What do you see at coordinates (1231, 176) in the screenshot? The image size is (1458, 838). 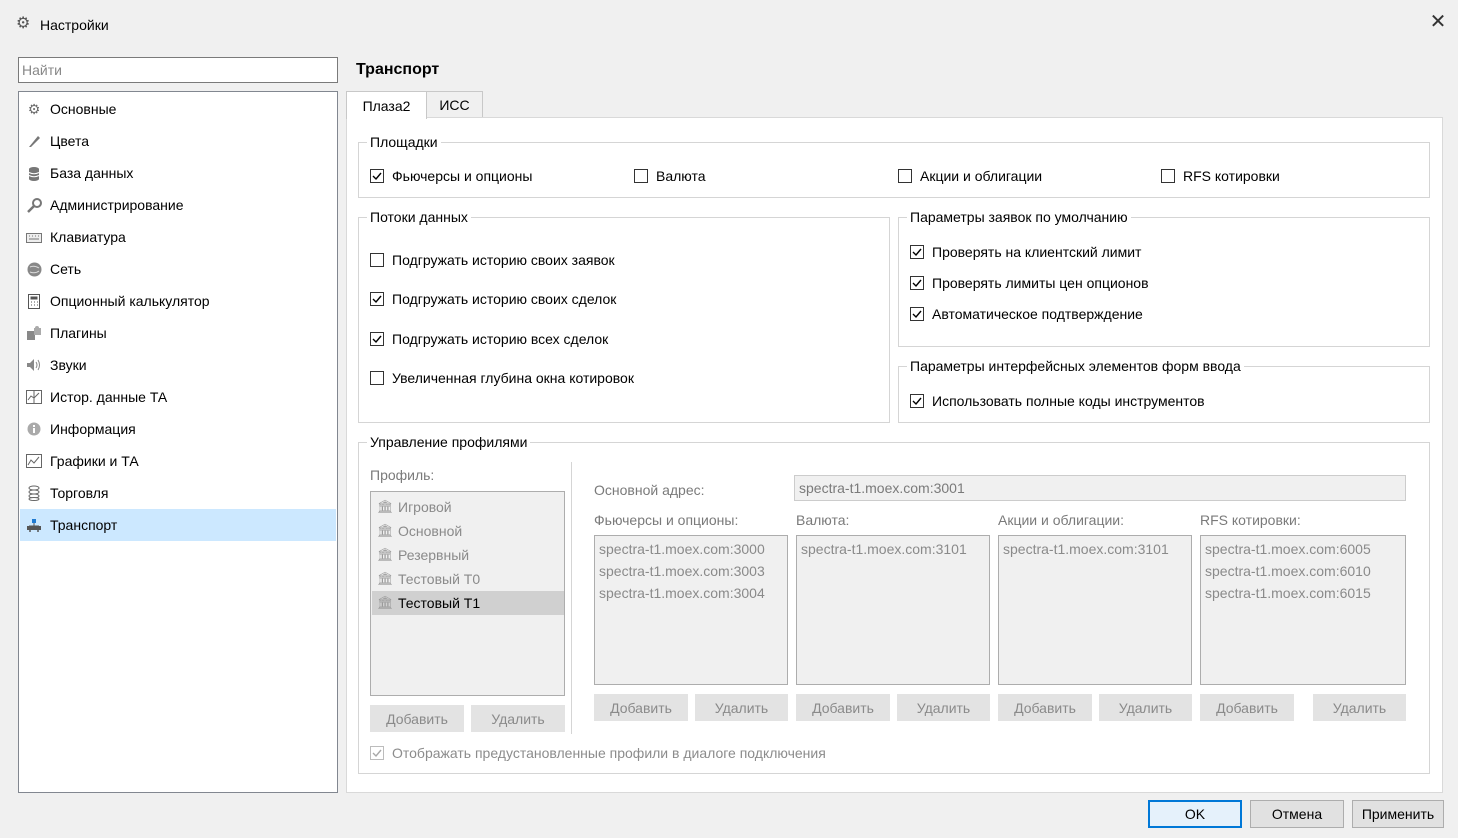 I see `checkbox-label: RFS котировки` at bounding box center [1231, 176].